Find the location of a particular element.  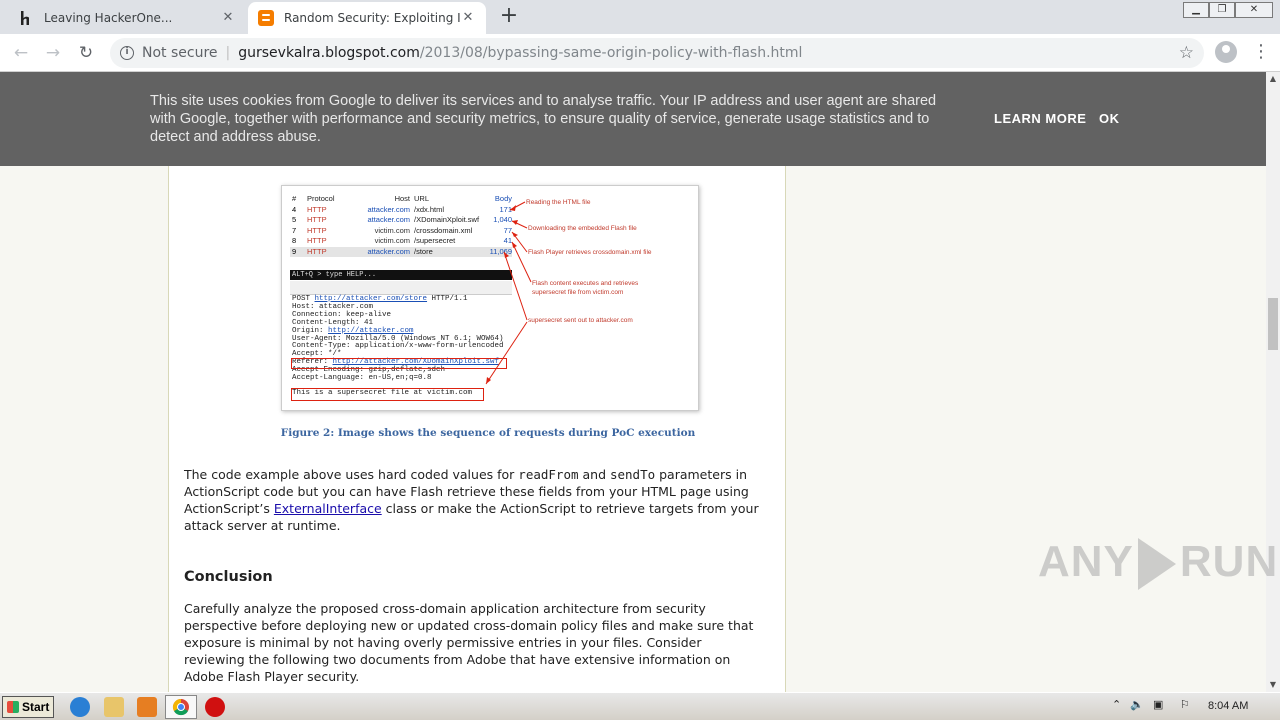

scroll-up-arrow: ▲ is located at coordinates (1273, 79).